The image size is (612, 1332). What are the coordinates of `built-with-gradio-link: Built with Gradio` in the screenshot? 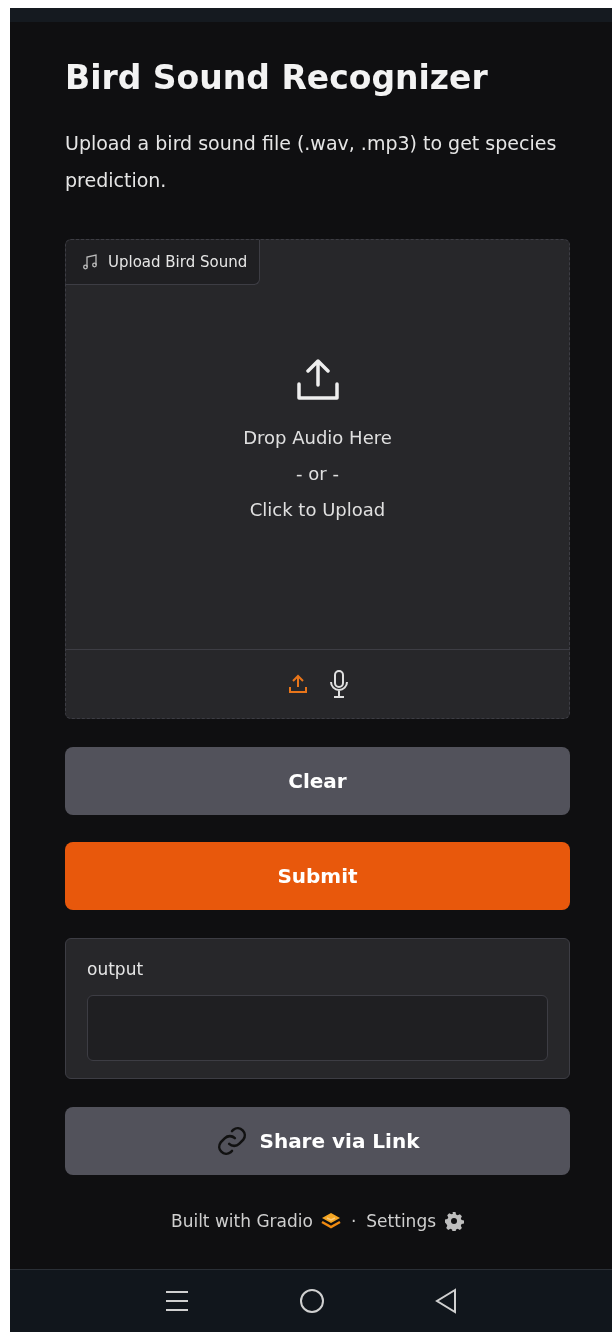 It's located at (255, 1221).